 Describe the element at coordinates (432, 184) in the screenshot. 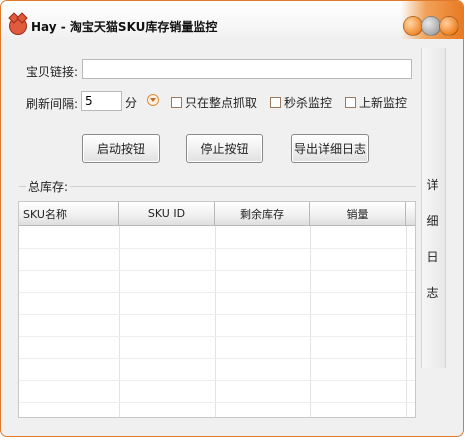

I see `detail-log-char-1: 详` at that location.